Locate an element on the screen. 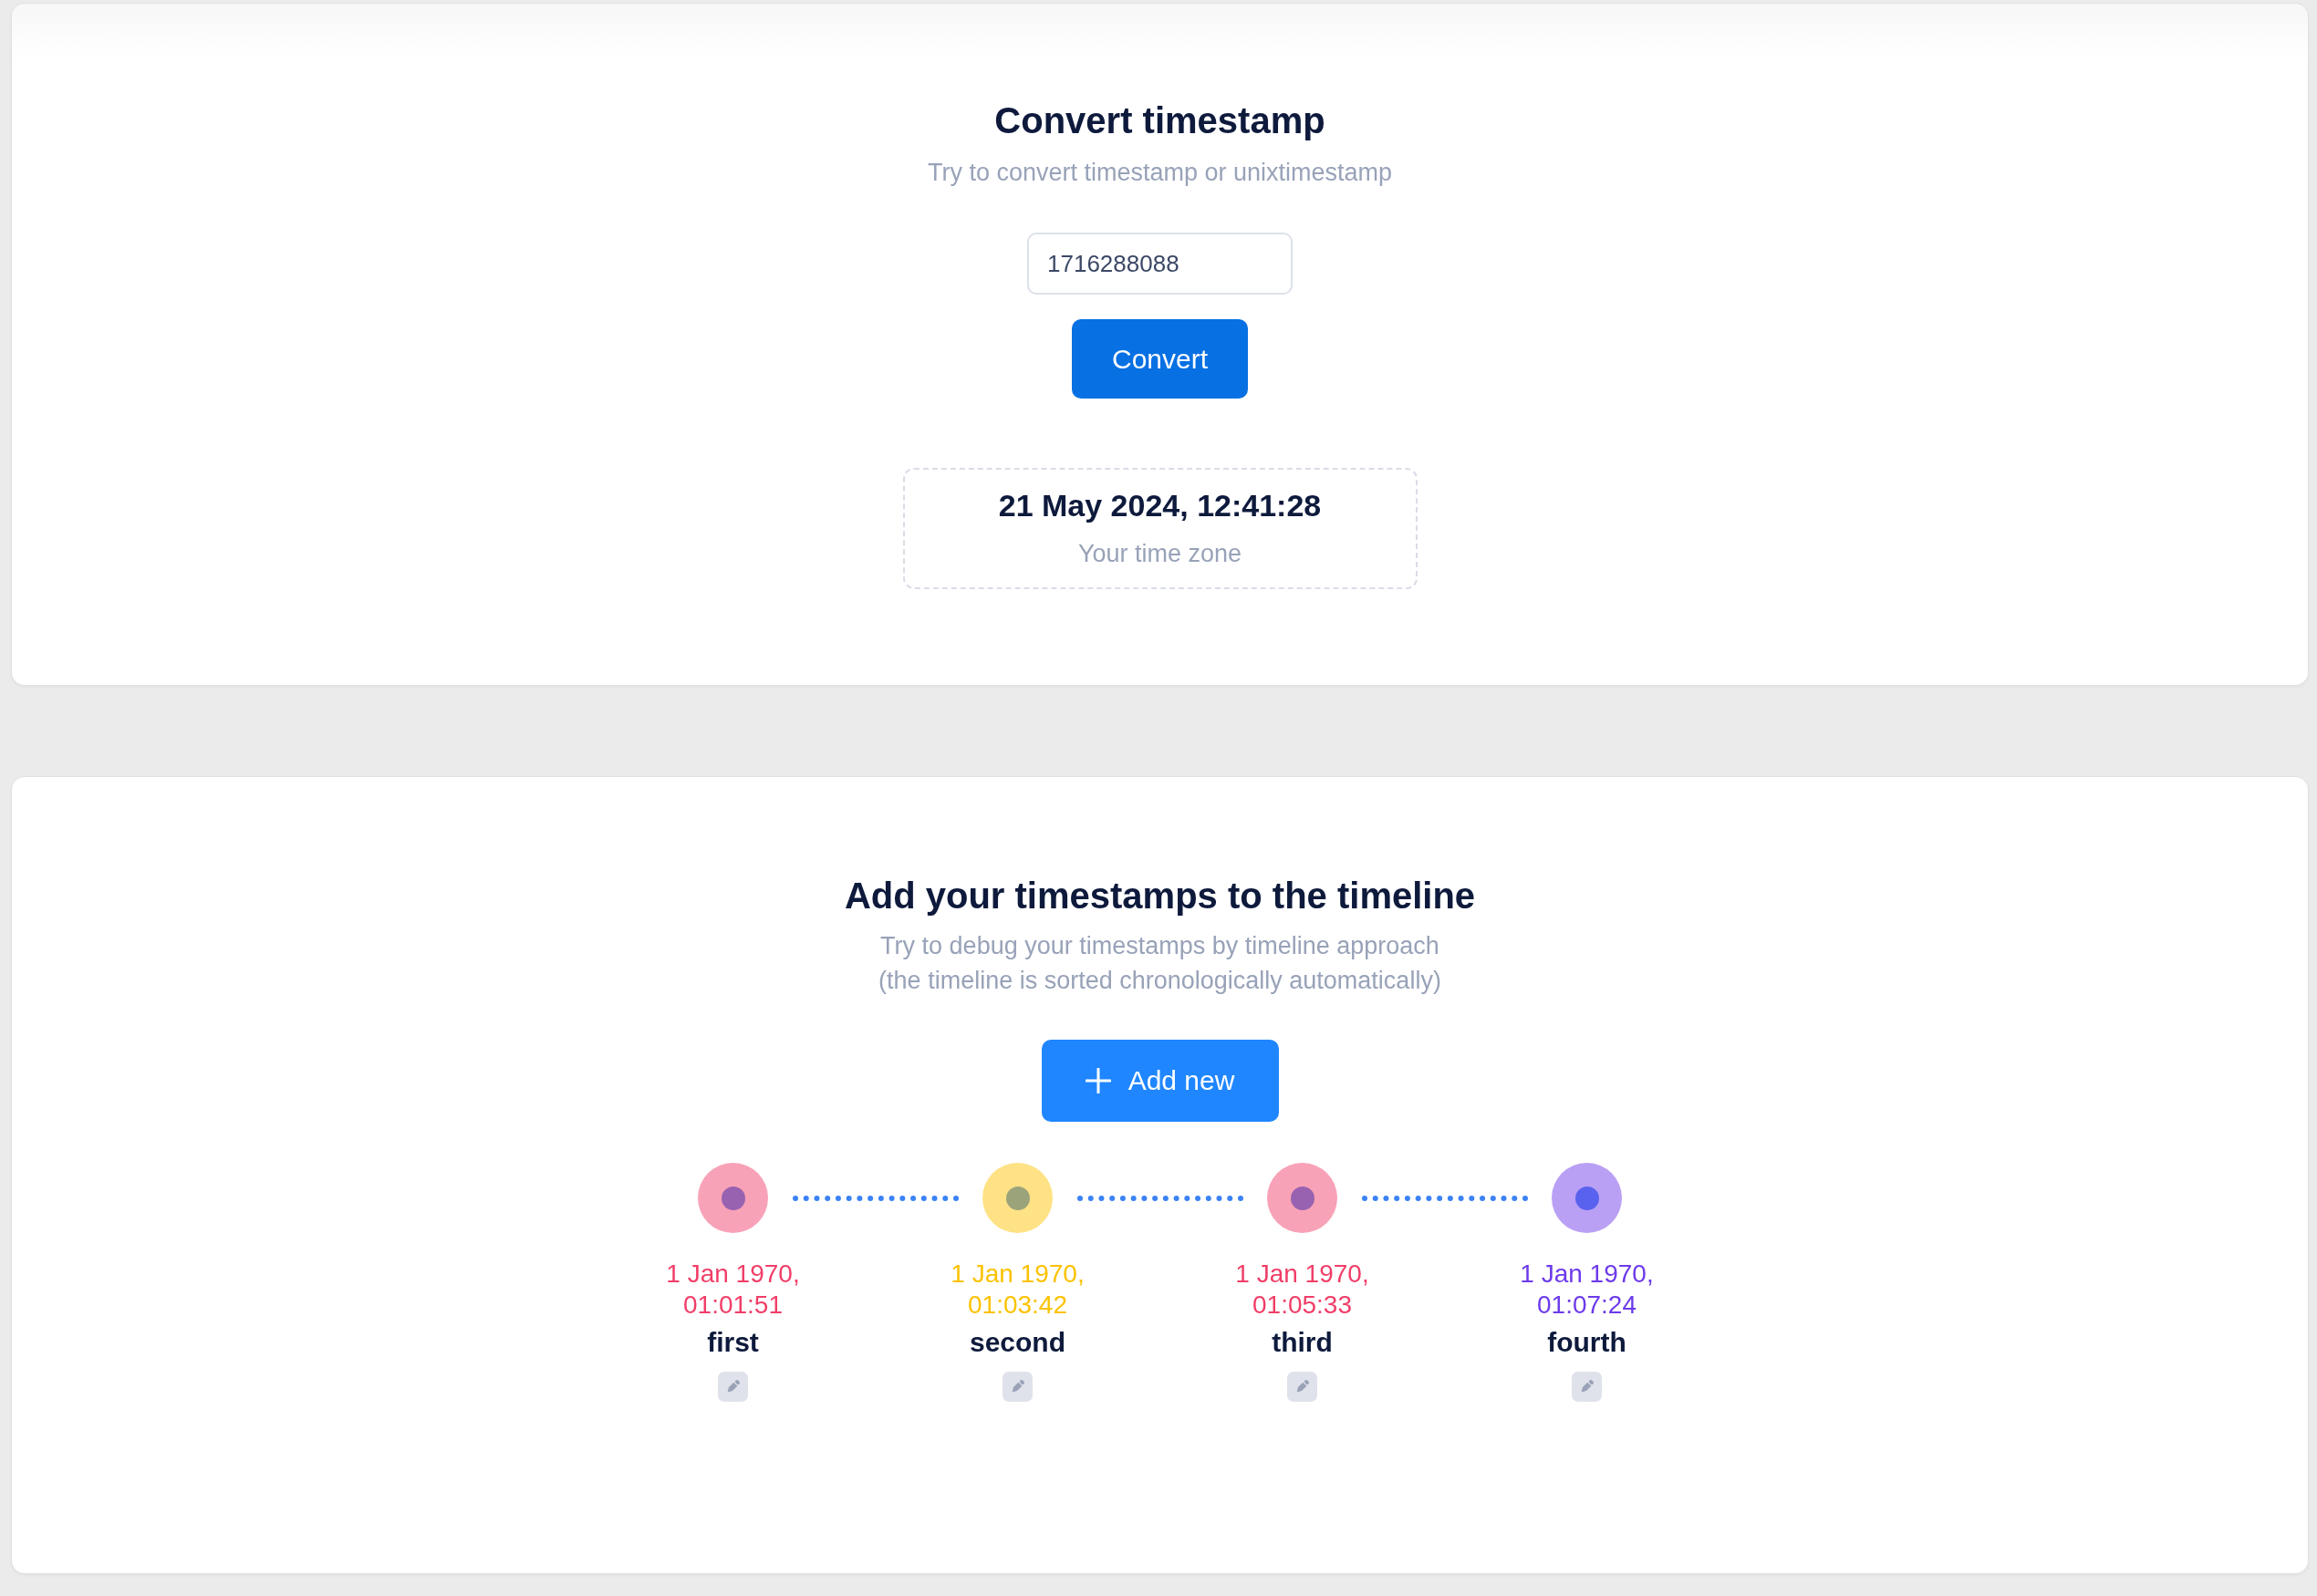  section-title: Add your timestamps to the timeline is located at coordinates (1160, 896).